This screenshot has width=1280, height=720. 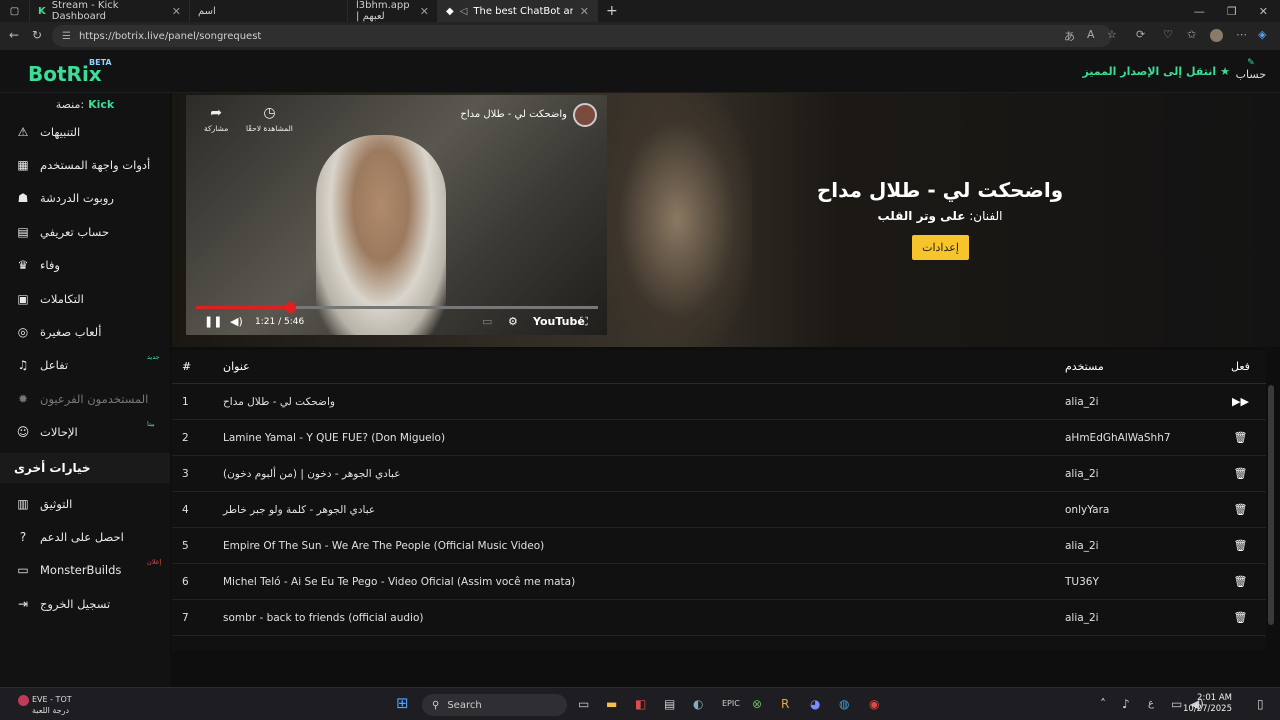 What do you see at coordinates (85, 164) in the screenshot?
I see `sidebar-item: ▦ أدوات واجهة المستخدم` at bounding box center [85, 164].